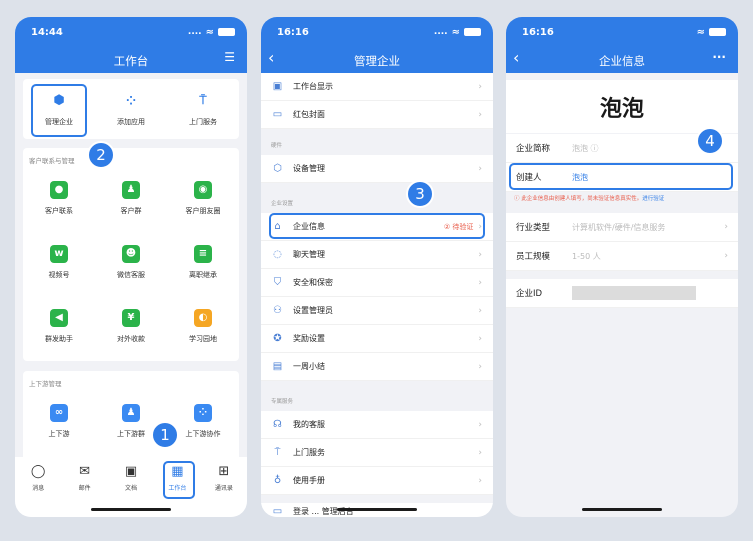 The width and height of the screenshot is (753, 541). Describe the element at coordinates (179, 480) in the screenshot. I see `highlight-tab-workbench` at that location.